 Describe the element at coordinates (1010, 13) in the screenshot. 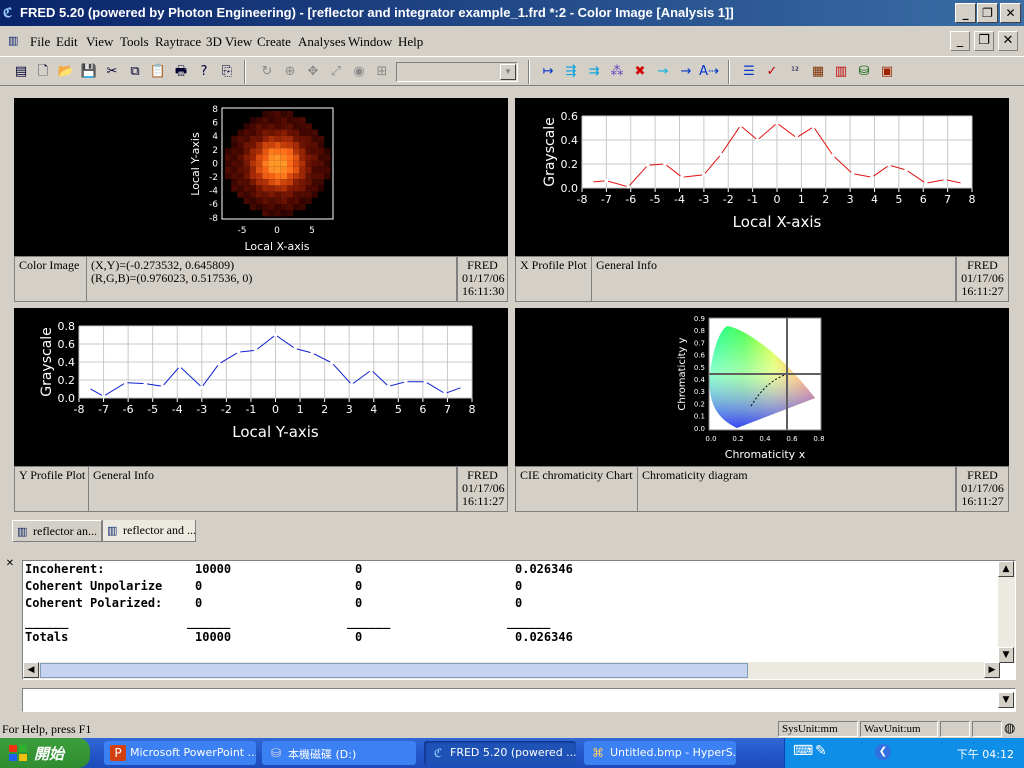

I see `close-button: ✕` at that location.